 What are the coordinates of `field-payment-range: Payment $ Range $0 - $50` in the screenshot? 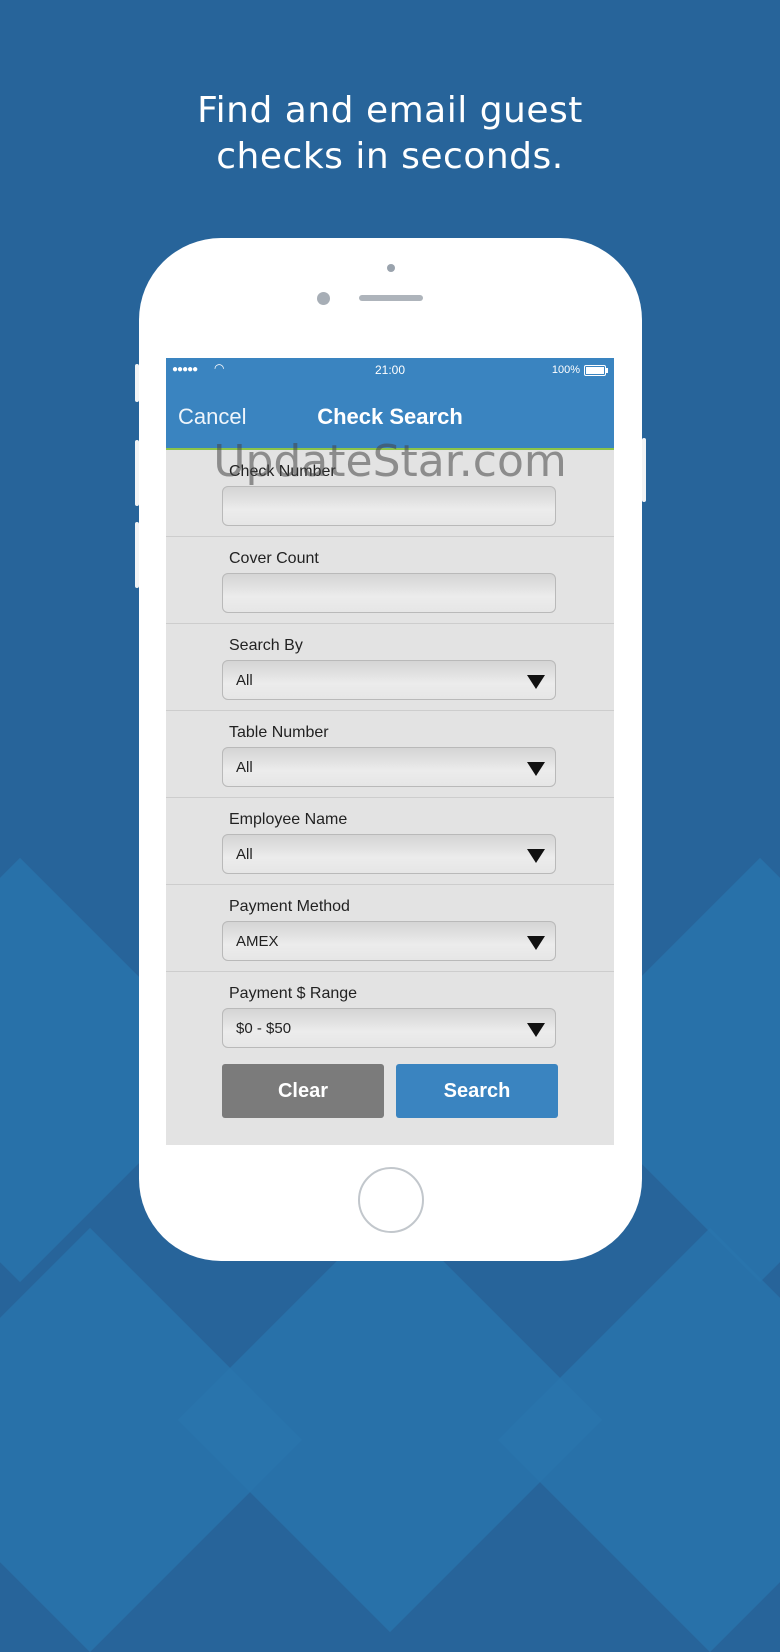 It's located at (390, 1015).